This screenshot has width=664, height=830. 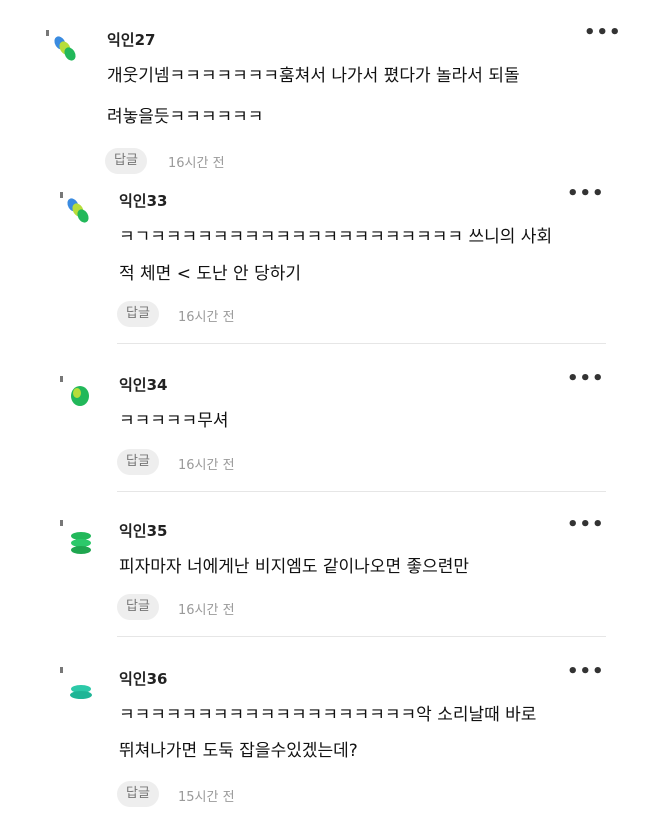 I want to click on comment-text: 피자마자 너에게난 비지엠도 같이나오면 좋으련만, so click(x=294, y=567).